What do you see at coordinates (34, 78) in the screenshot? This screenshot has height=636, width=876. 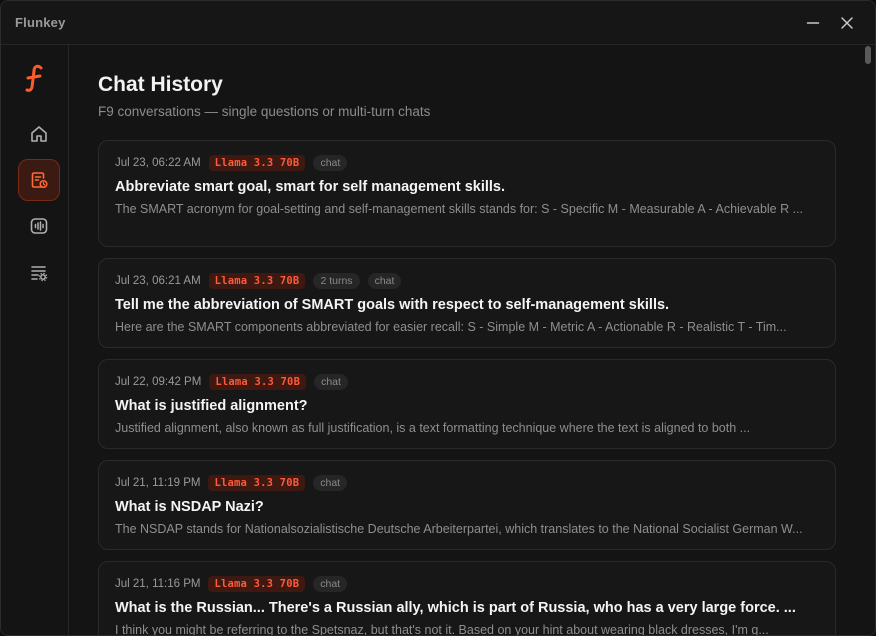 I see `app-logo-icon` at bounding box center [34, 78].